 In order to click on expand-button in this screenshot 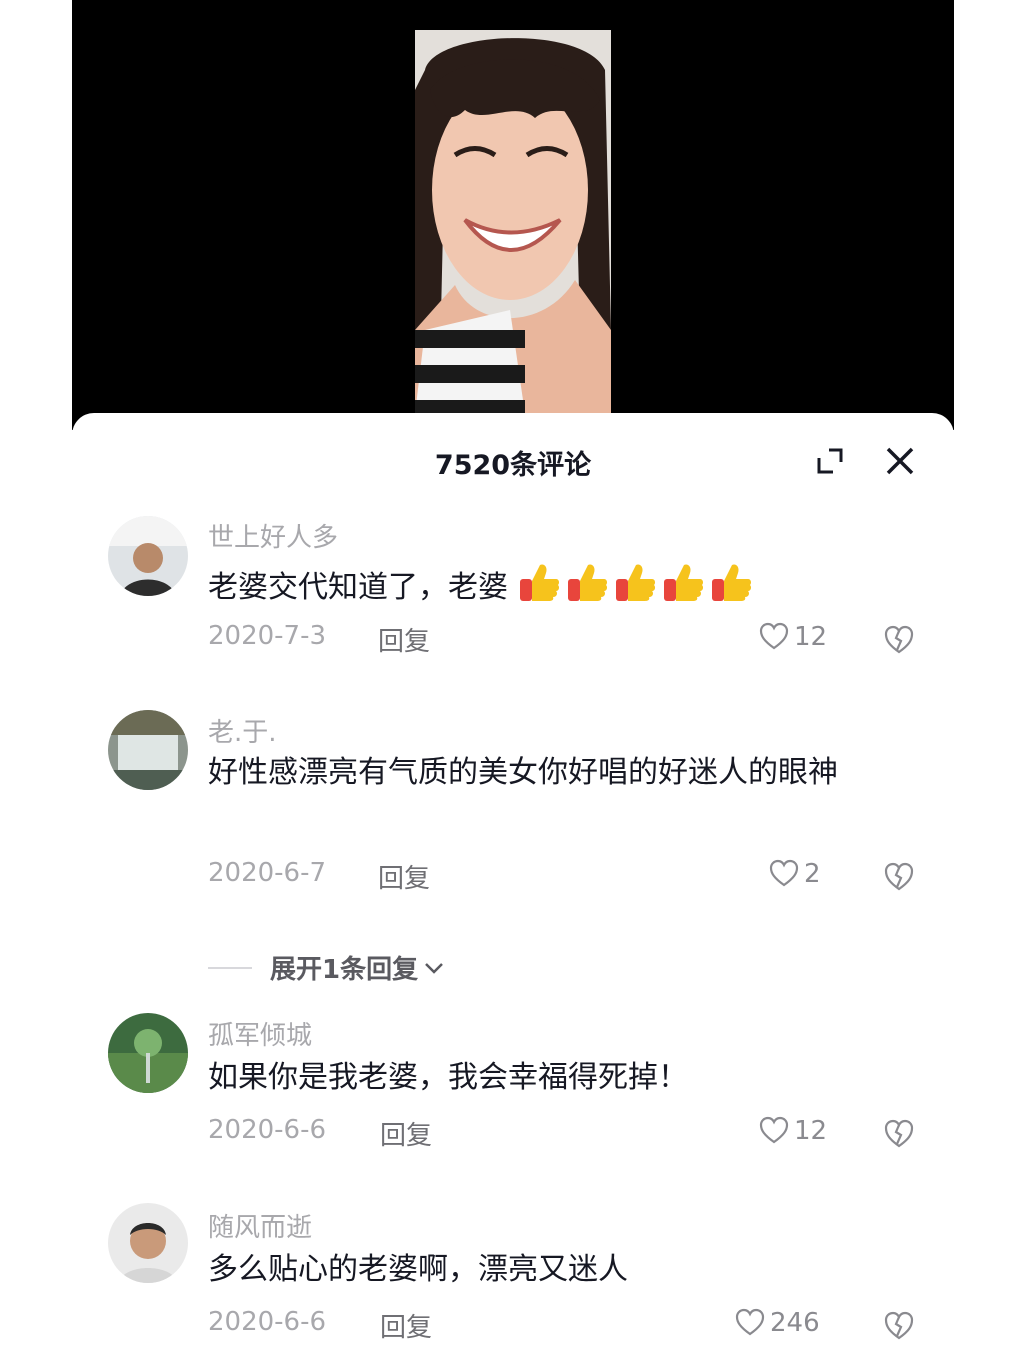, I will do `click(830, 461)`.